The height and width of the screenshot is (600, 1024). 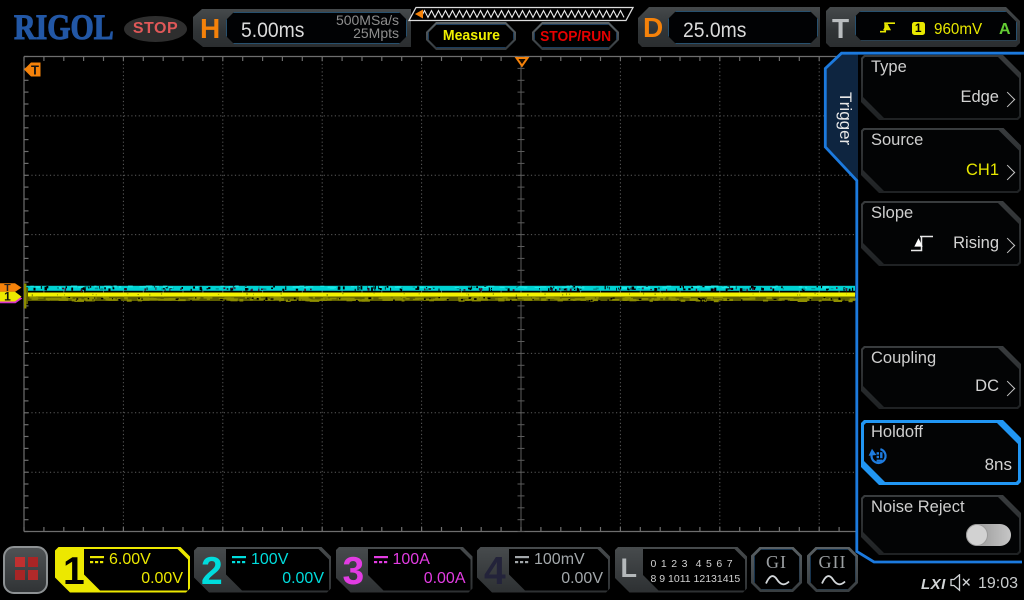 What do you see at coordinates (7, 297) in the screenshot?
I see `svg-text: 1` at bounding box center [7, 297].